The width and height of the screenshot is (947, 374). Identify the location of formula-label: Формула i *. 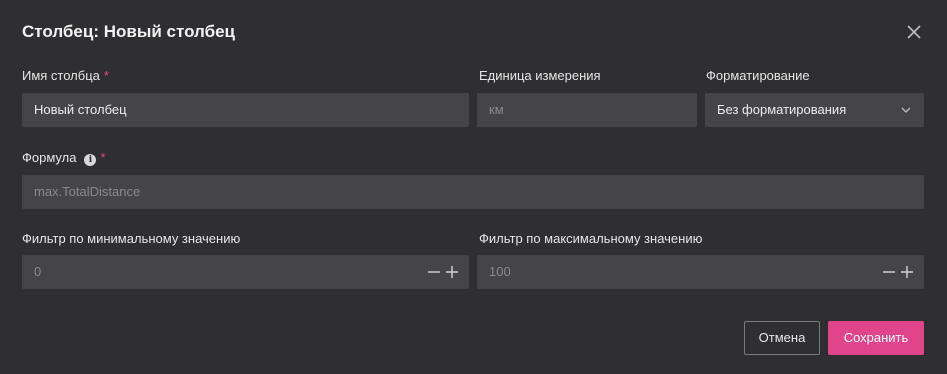
(64, 158).